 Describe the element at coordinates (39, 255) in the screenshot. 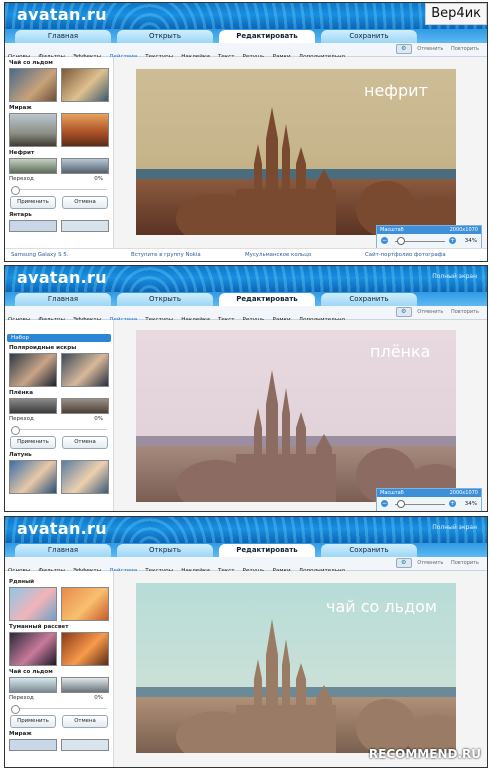

I see `footer-link: Samsung Galaxy S 5.` at that location.